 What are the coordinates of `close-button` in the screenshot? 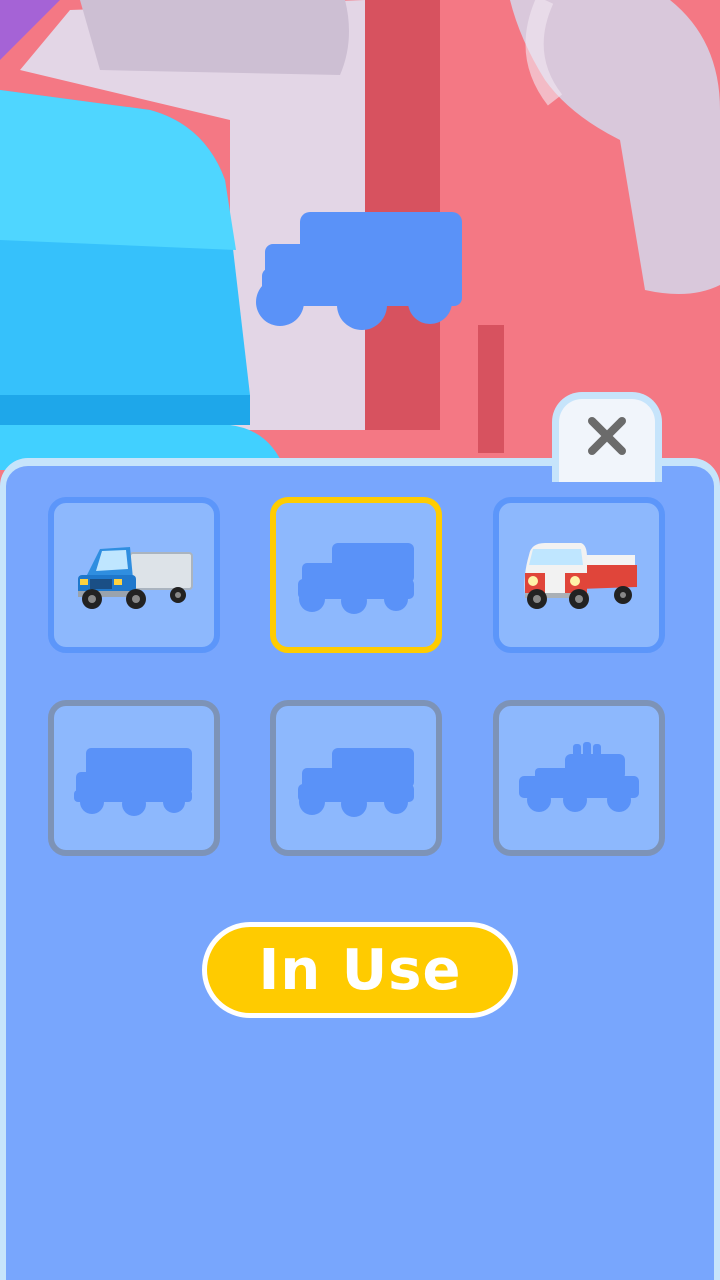 It's located at (607, 437).